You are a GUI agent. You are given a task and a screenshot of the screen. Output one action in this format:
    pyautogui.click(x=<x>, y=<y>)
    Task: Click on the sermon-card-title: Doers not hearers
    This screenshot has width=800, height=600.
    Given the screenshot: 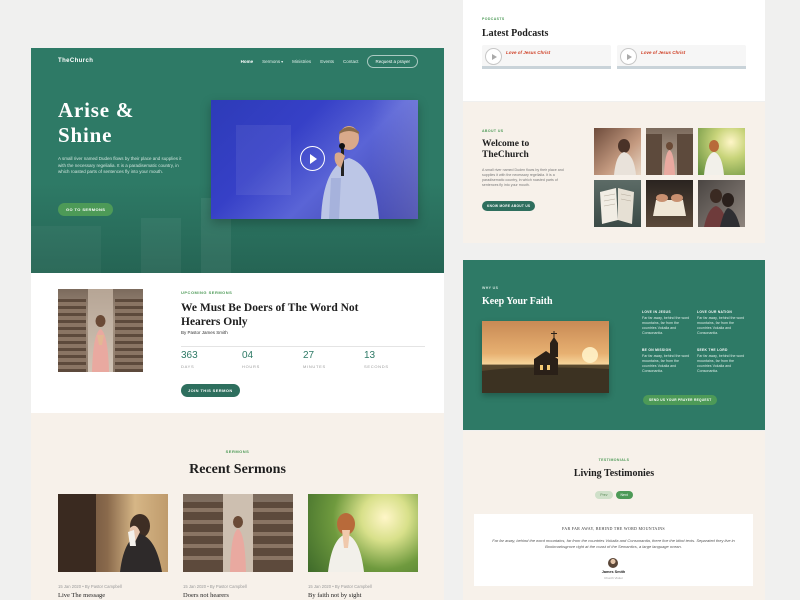 What is the action you would take?
    pyautogui.click(x=238, y=595)
    